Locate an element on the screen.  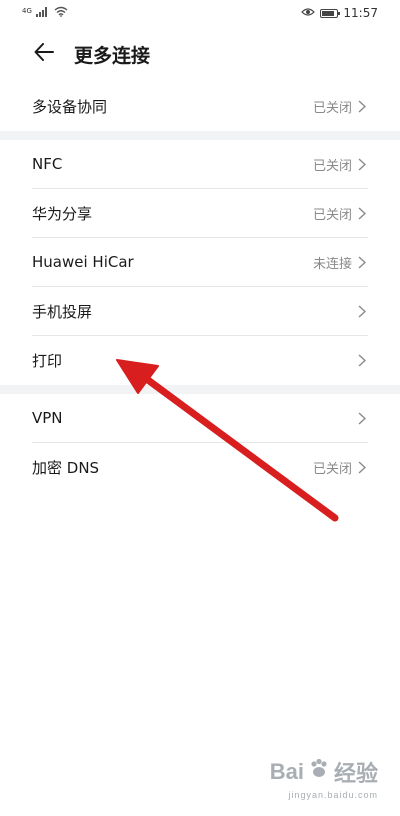
watermark-brand: Bai is located at coordinates (286, 771).